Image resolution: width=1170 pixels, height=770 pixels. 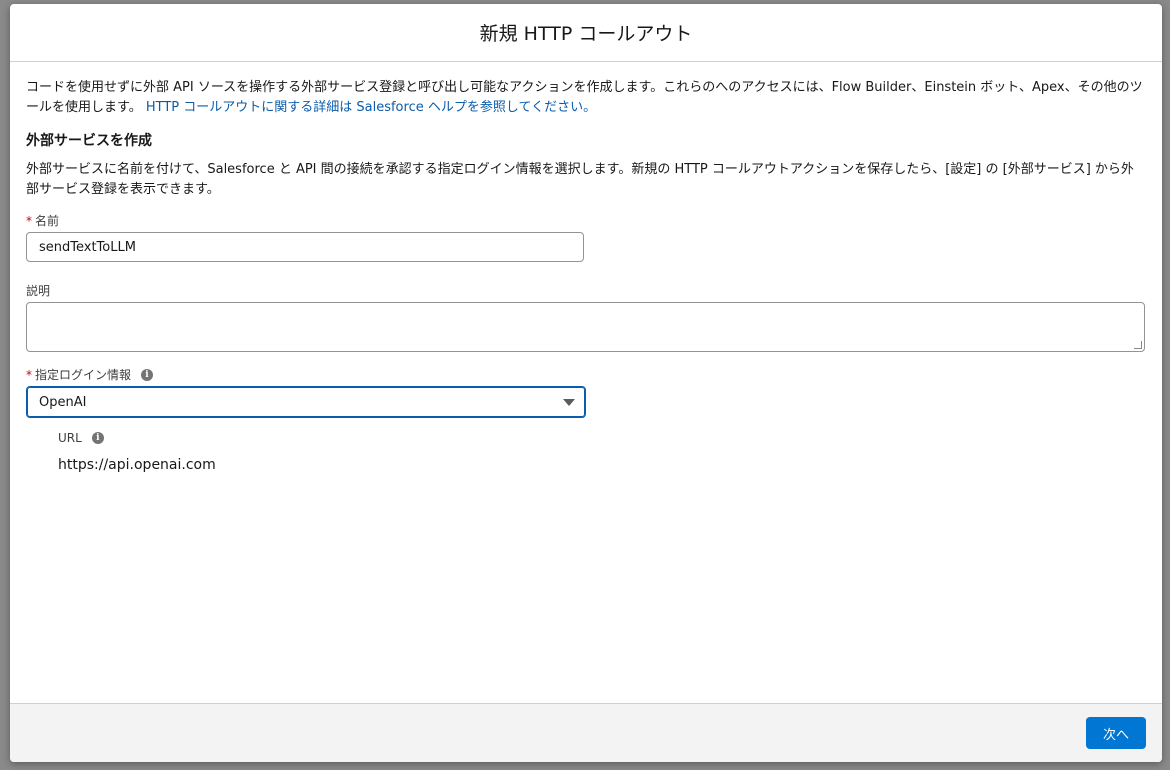 I want to click on modal-header: 新規 HTTP コールアウト, so click(x=586, y=33).